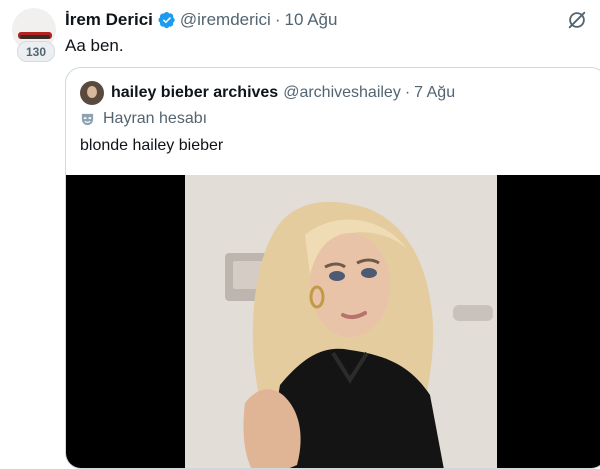  I want to click on quoted-author-name: hailey bieber archives, so click(194, 93).